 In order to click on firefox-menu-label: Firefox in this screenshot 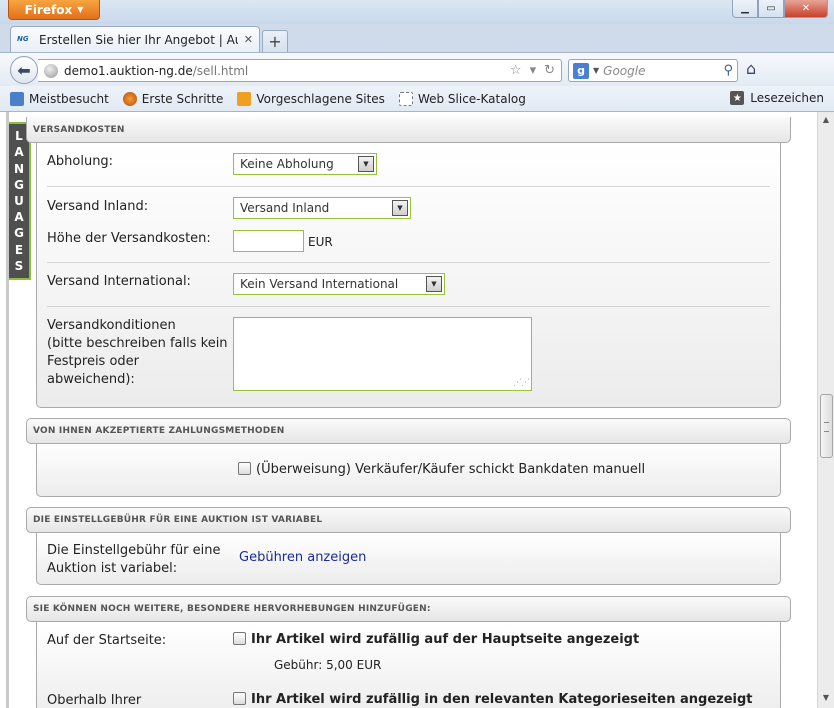, I will do `click(48, 9)`.